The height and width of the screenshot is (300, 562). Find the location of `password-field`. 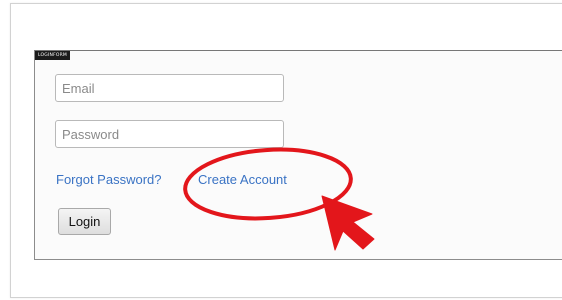

password-field is located at coordinates (169, 134).